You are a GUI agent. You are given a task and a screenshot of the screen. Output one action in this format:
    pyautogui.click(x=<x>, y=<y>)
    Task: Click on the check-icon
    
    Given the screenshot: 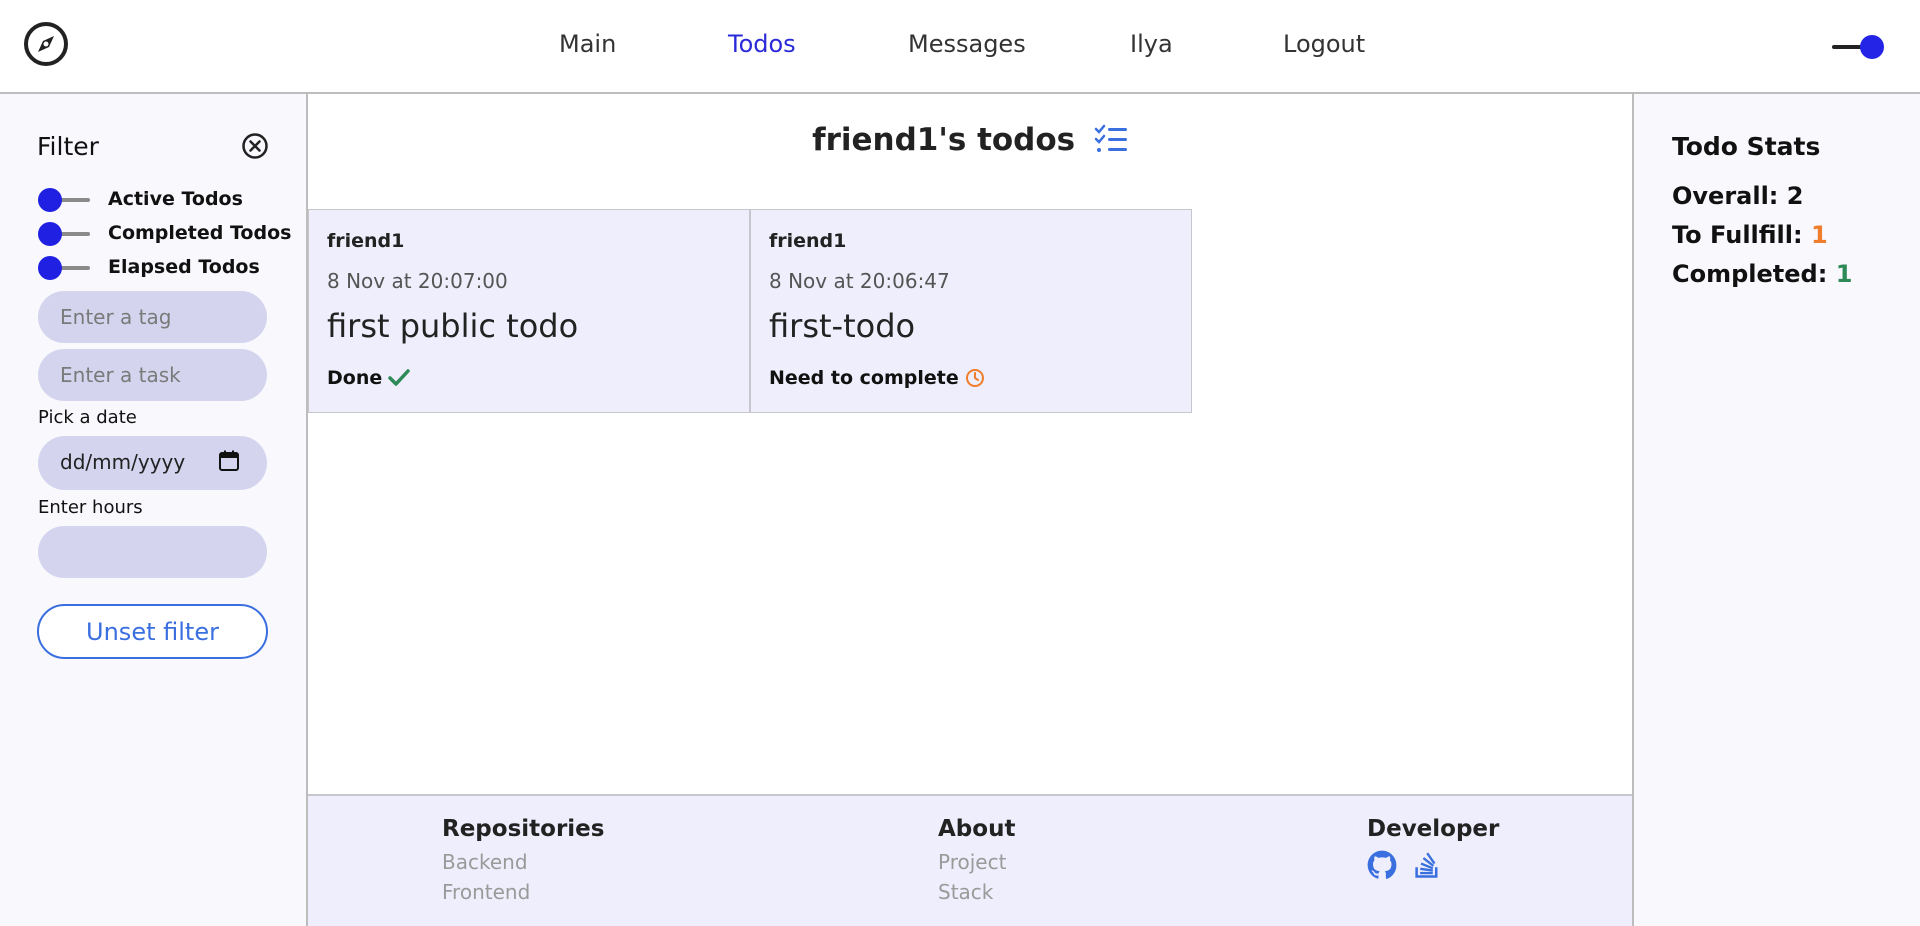 What is the action you would take?
    pyautogui.click(x=399, y=377)
    